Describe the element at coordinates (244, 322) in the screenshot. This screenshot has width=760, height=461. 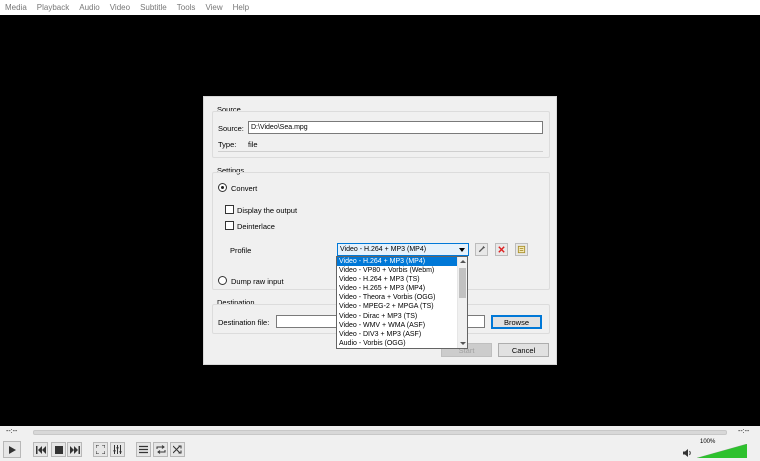
I see `destination-file-label: Destination file:` at that location.